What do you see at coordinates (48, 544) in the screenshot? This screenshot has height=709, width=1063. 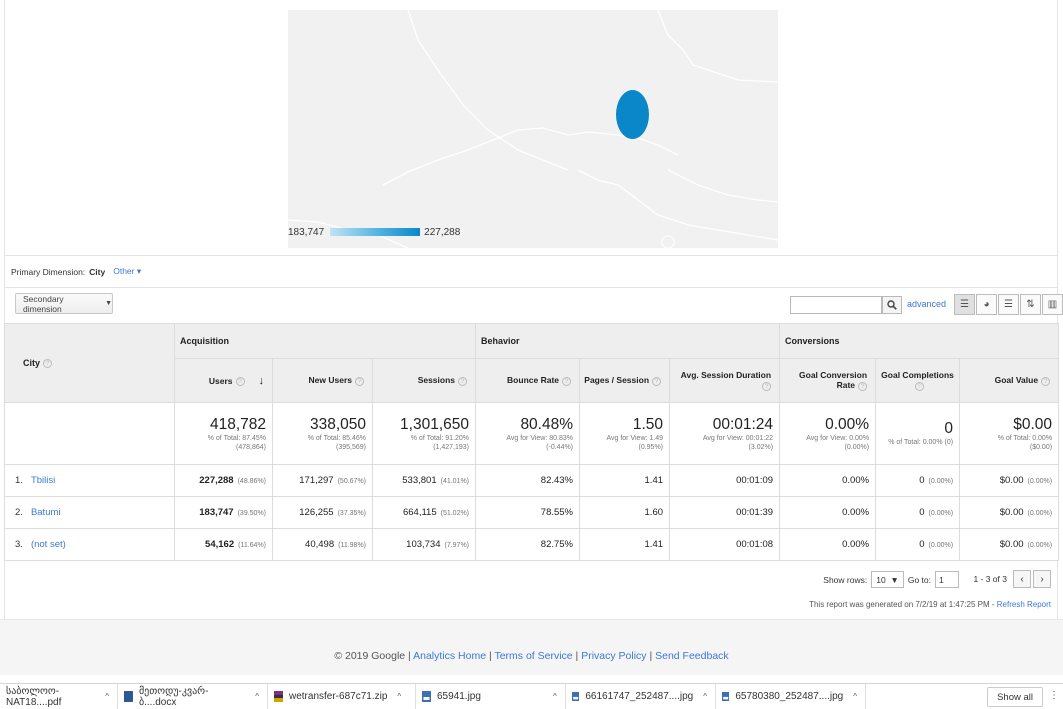 I see `city-link: (not set)` at bounding box center [48, 544].